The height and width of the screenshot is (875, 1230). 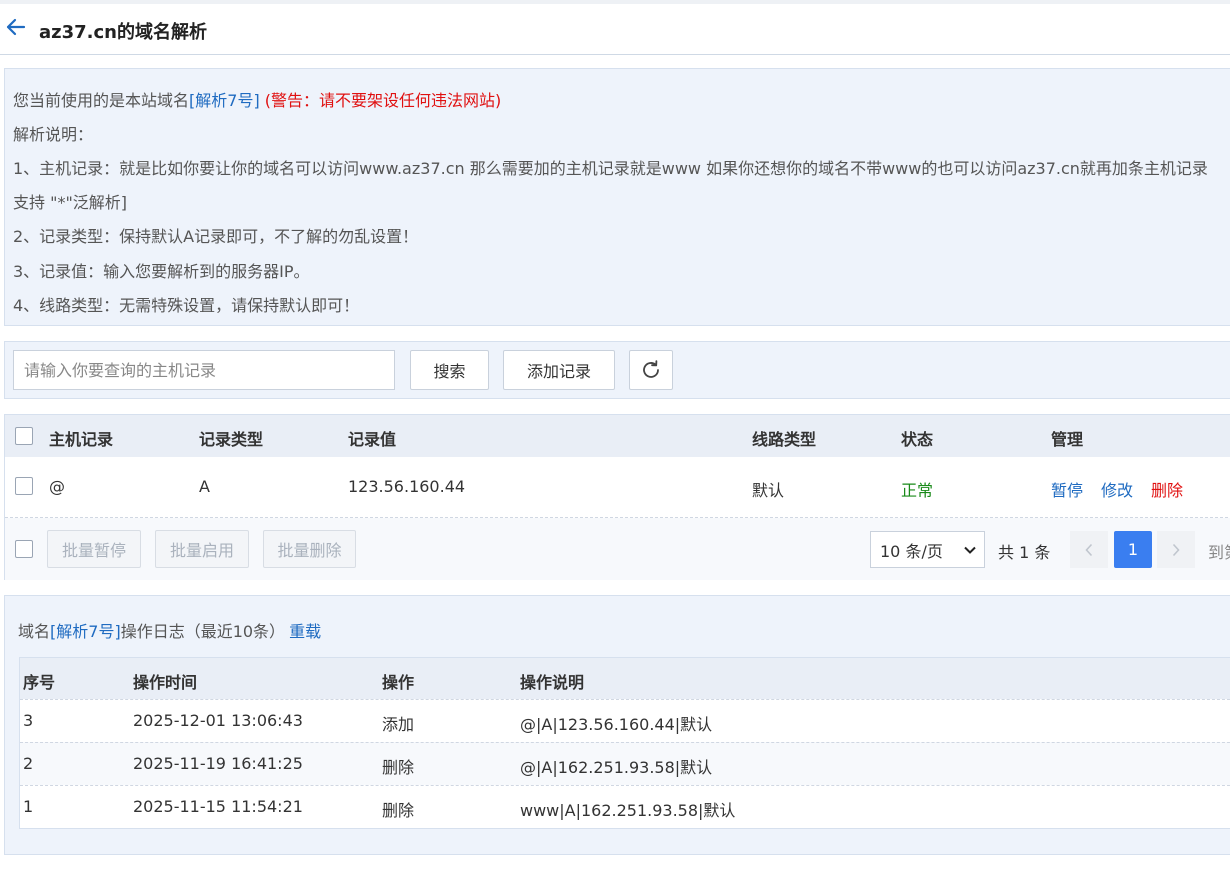 I want to click on footer-select-all-checkbox, so click(x=24, y=549).